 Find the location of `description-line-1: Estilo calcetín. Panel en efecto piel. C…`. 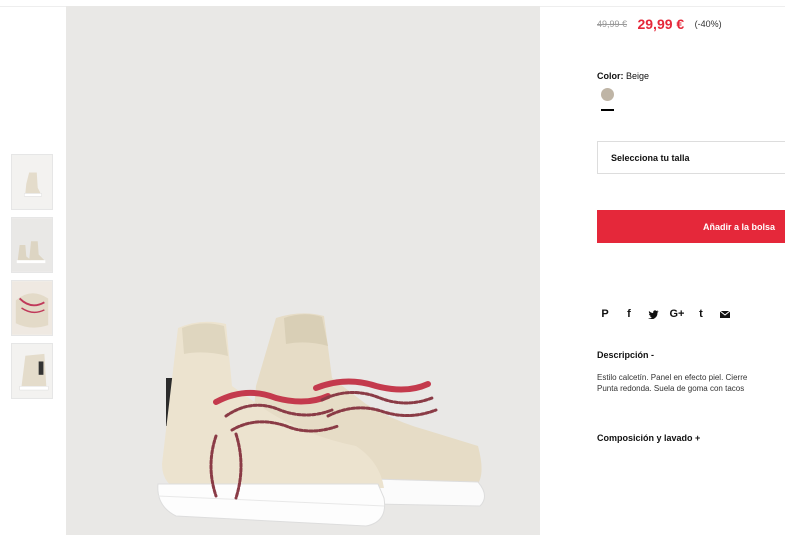

description-line-1: Estilo calcetín. Panel en efecto piel. C… is located at coordinates (672, 377).